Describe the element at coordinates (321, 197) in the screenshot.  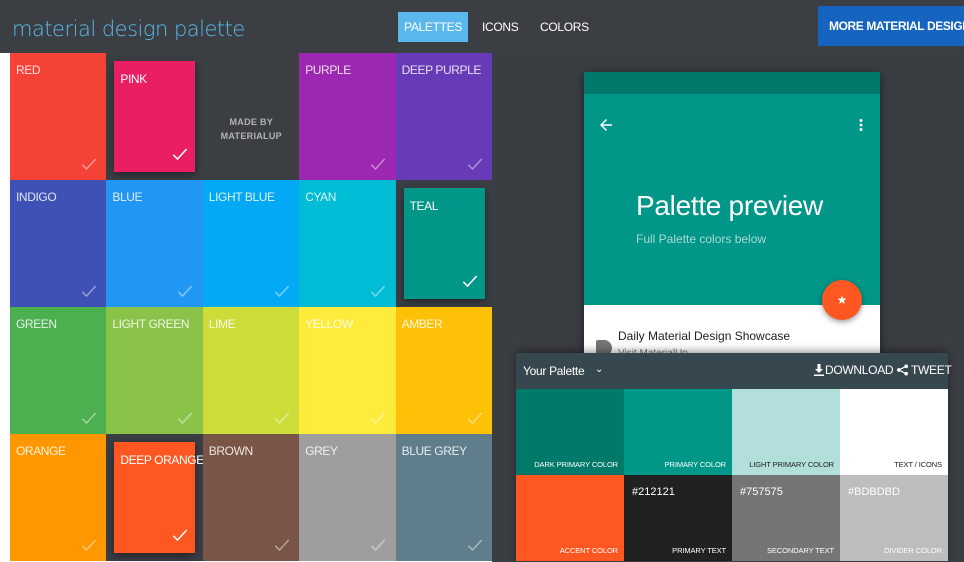
I see `color-tile-label: CYAN` at that location.